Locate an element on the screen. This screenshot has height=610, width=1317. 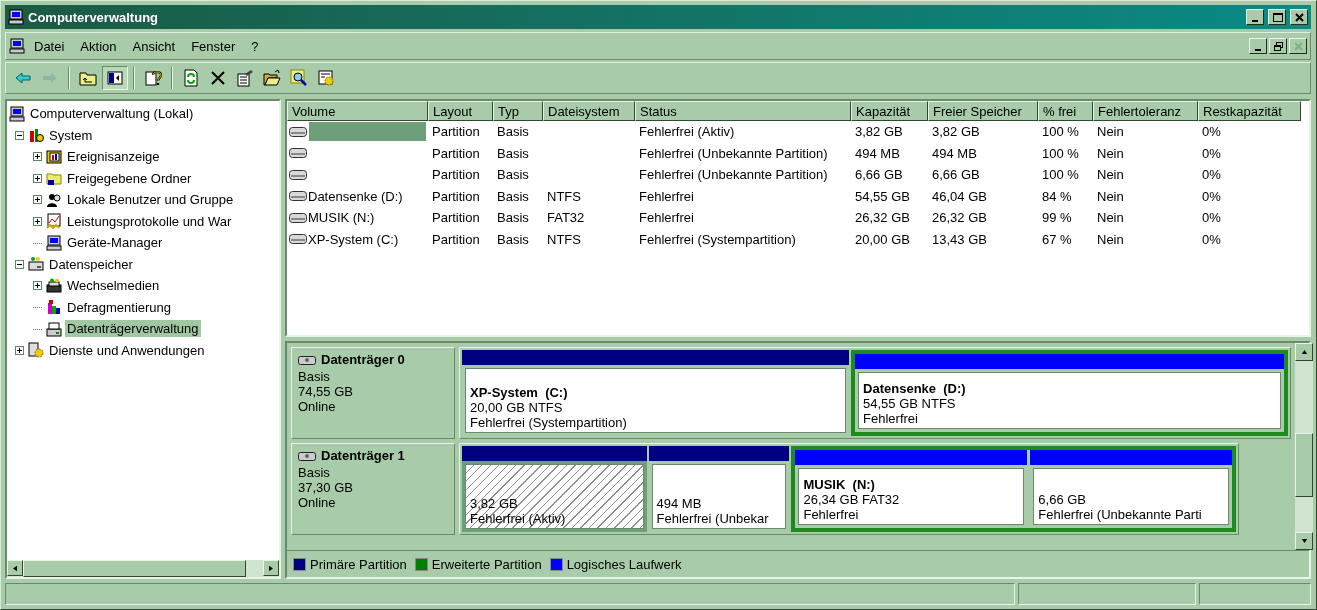
column-header: Restkapazität is located at coordinates (1249, 111).